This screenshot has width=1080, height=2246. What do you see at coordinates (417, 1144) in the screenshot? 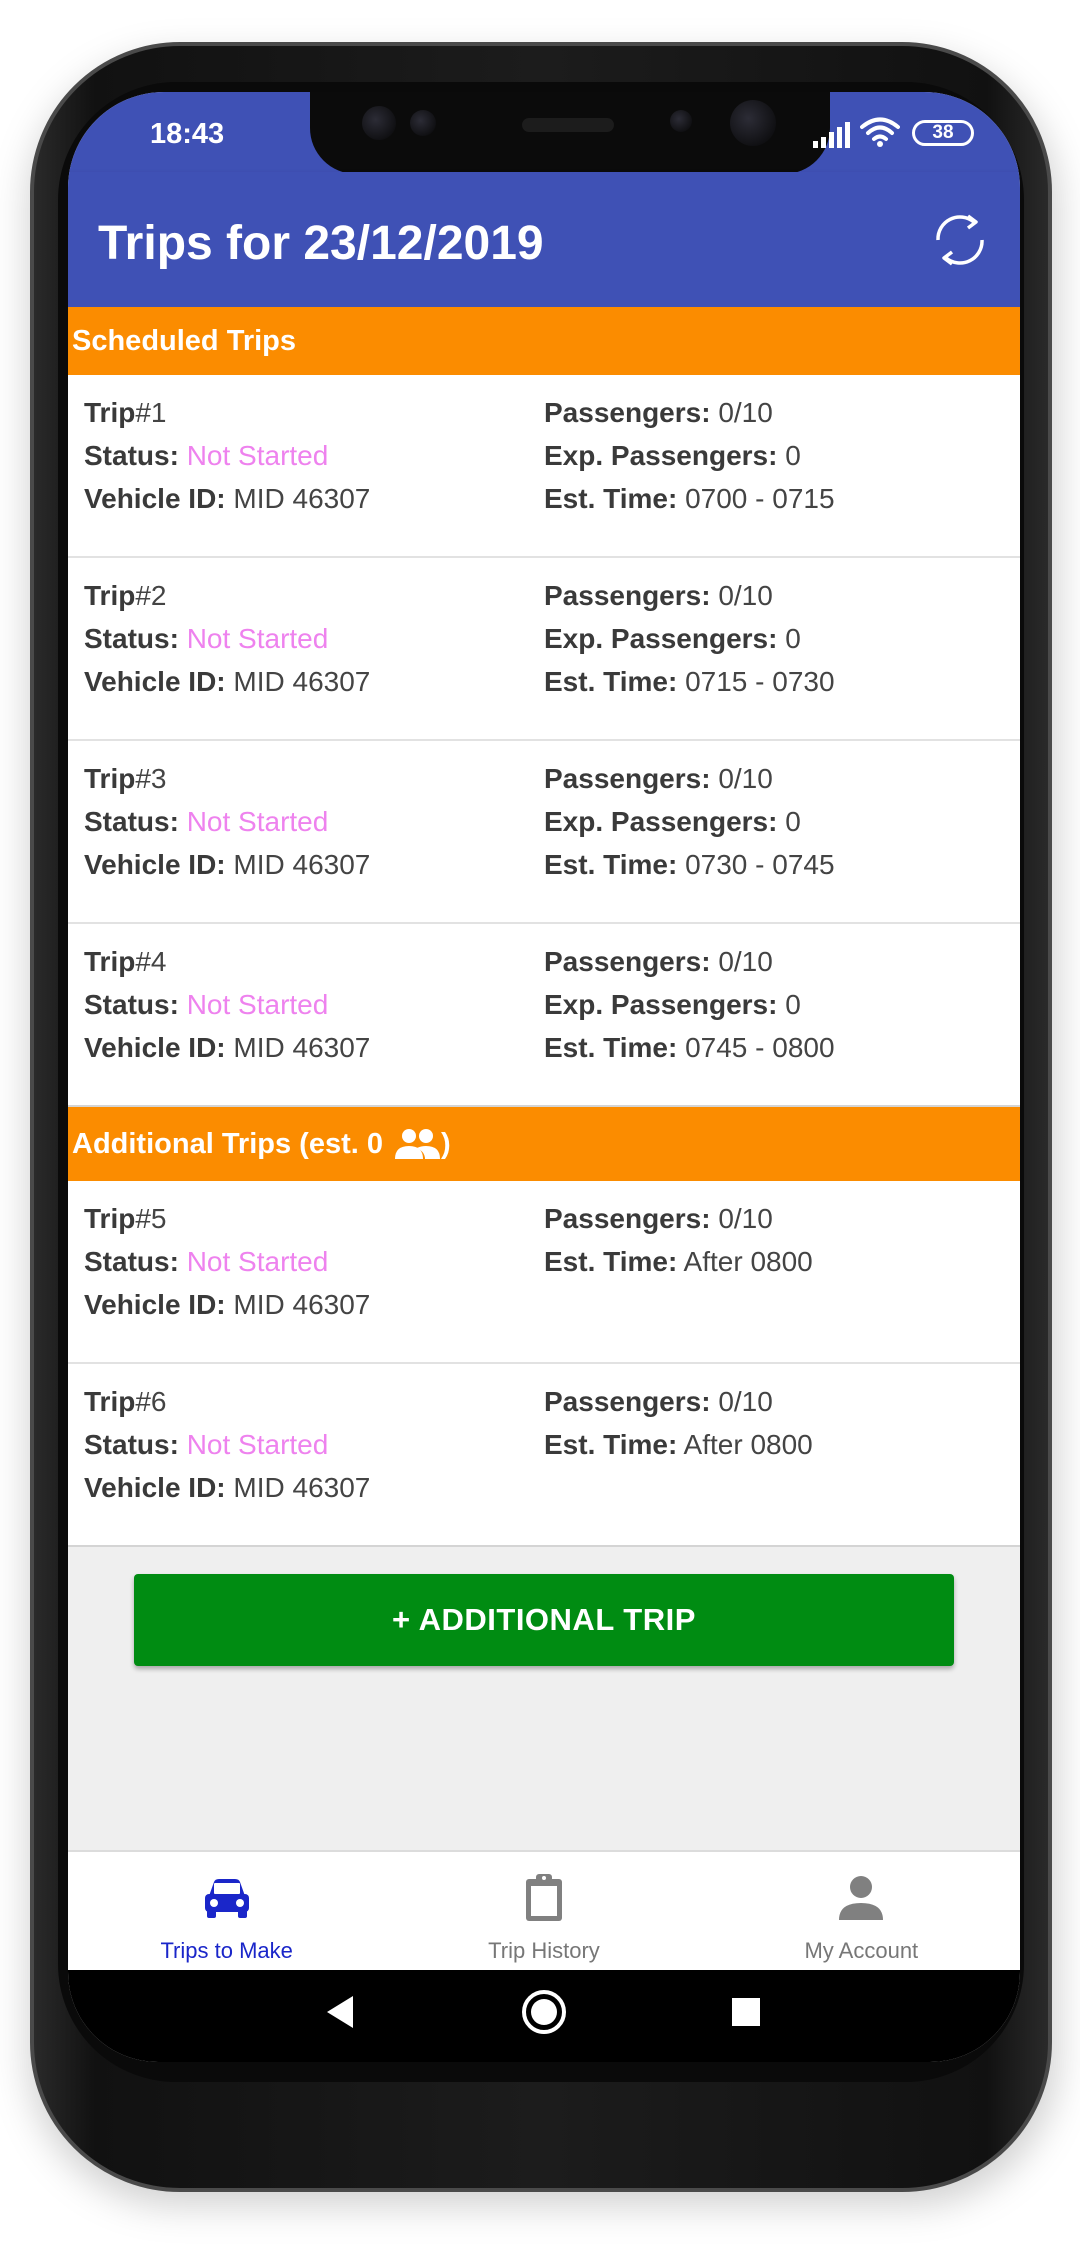
I see `group-icon` at bounding box center [417, 1144].